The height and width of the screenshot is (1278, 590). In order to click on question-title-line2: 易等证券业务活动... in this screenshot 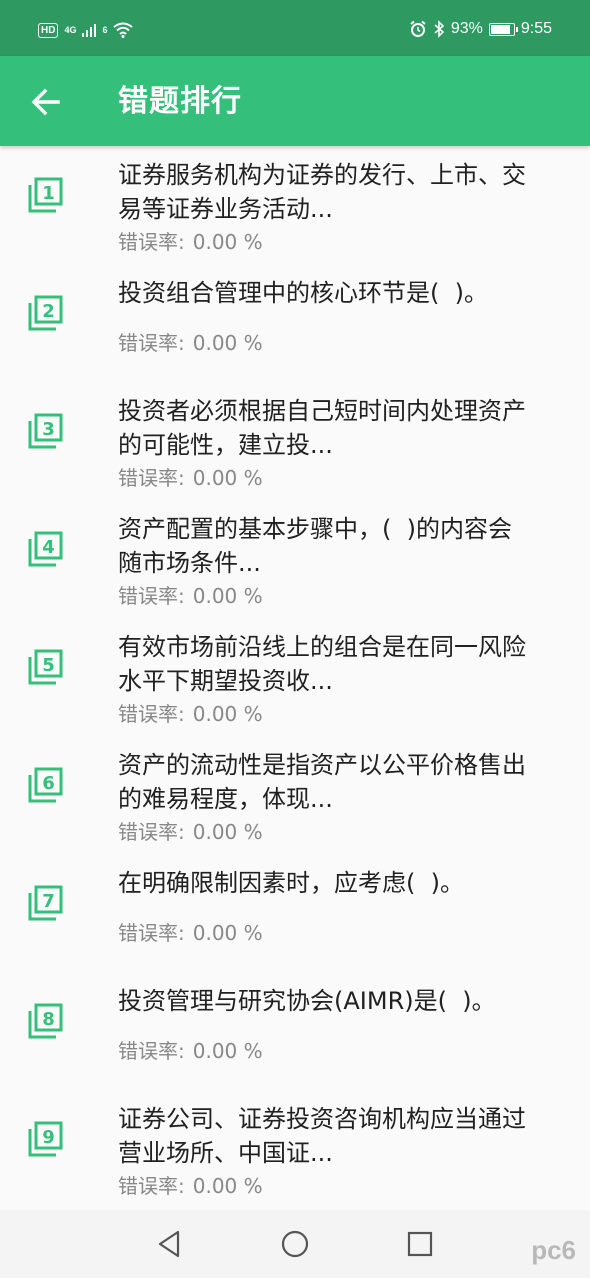, I will do `click(225, 209)`.